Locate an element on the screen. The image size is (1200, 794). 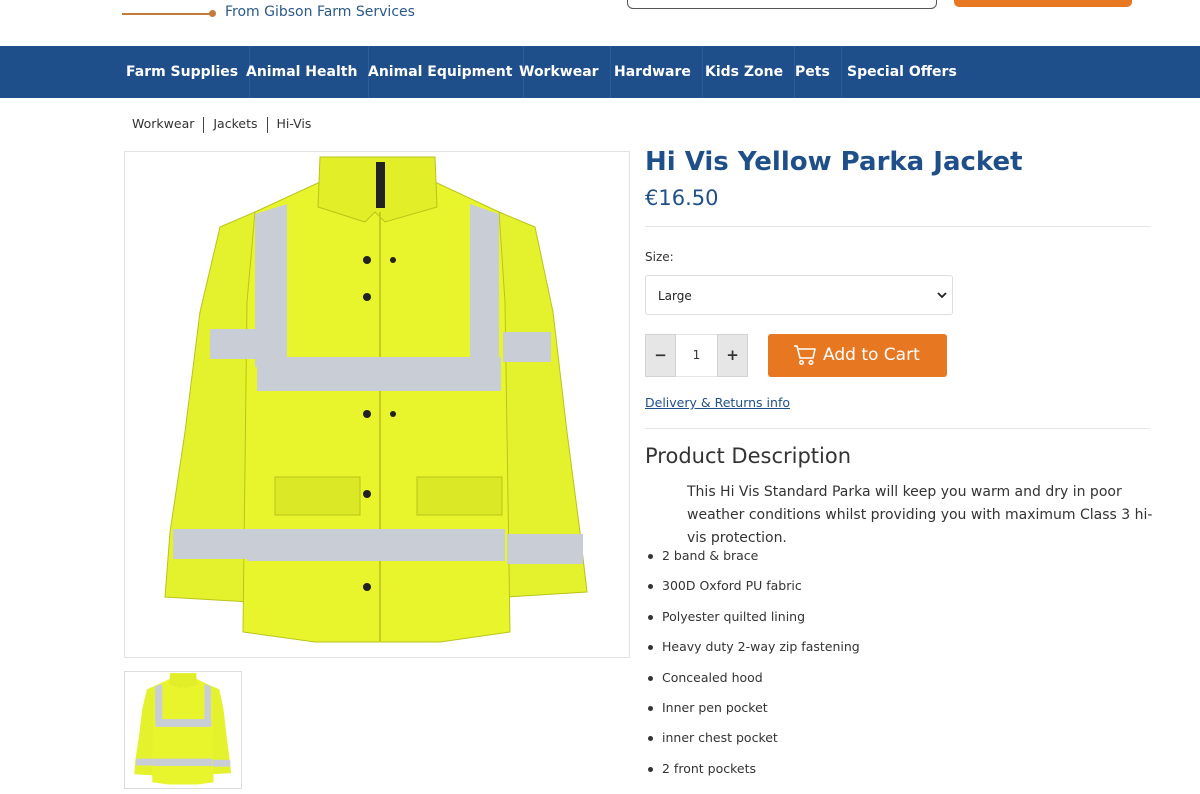
add-to-cart-button: Add to Cart is located at coordinates (857, 355).